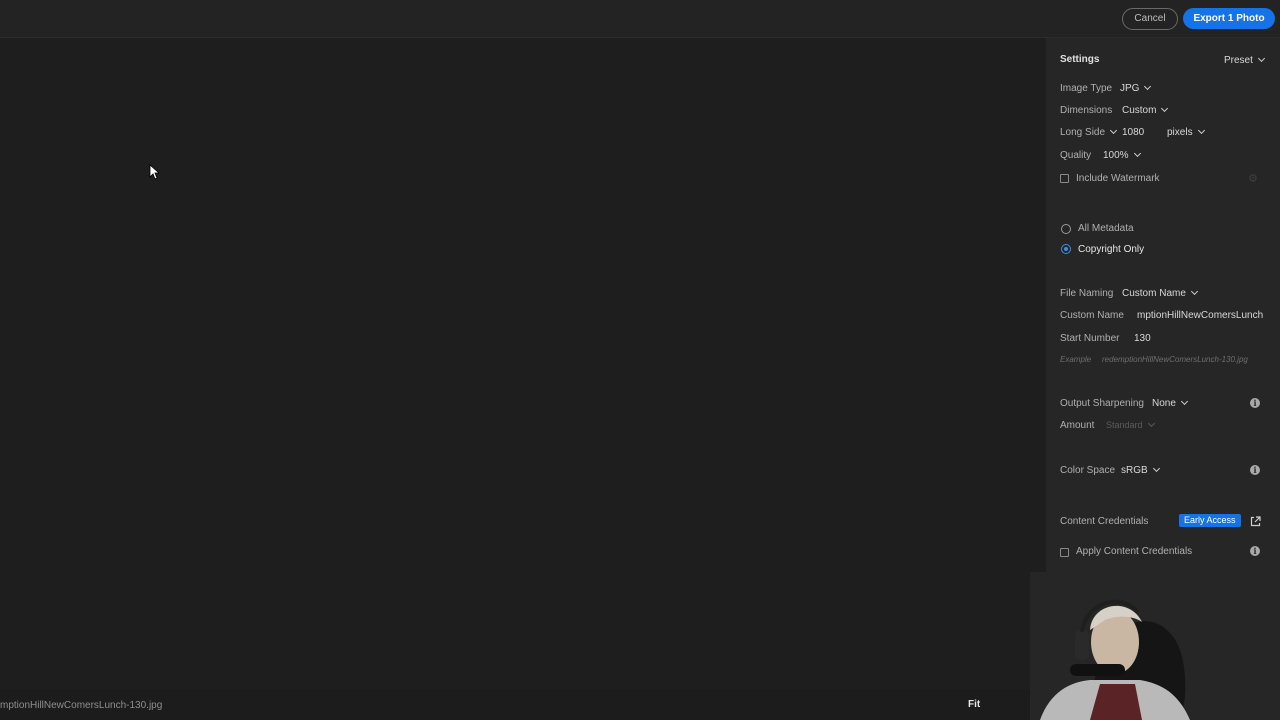 The height and width of the screenshot is (720, 1280). I want to click on include-watermark-checkbox, so click(1064, 178).